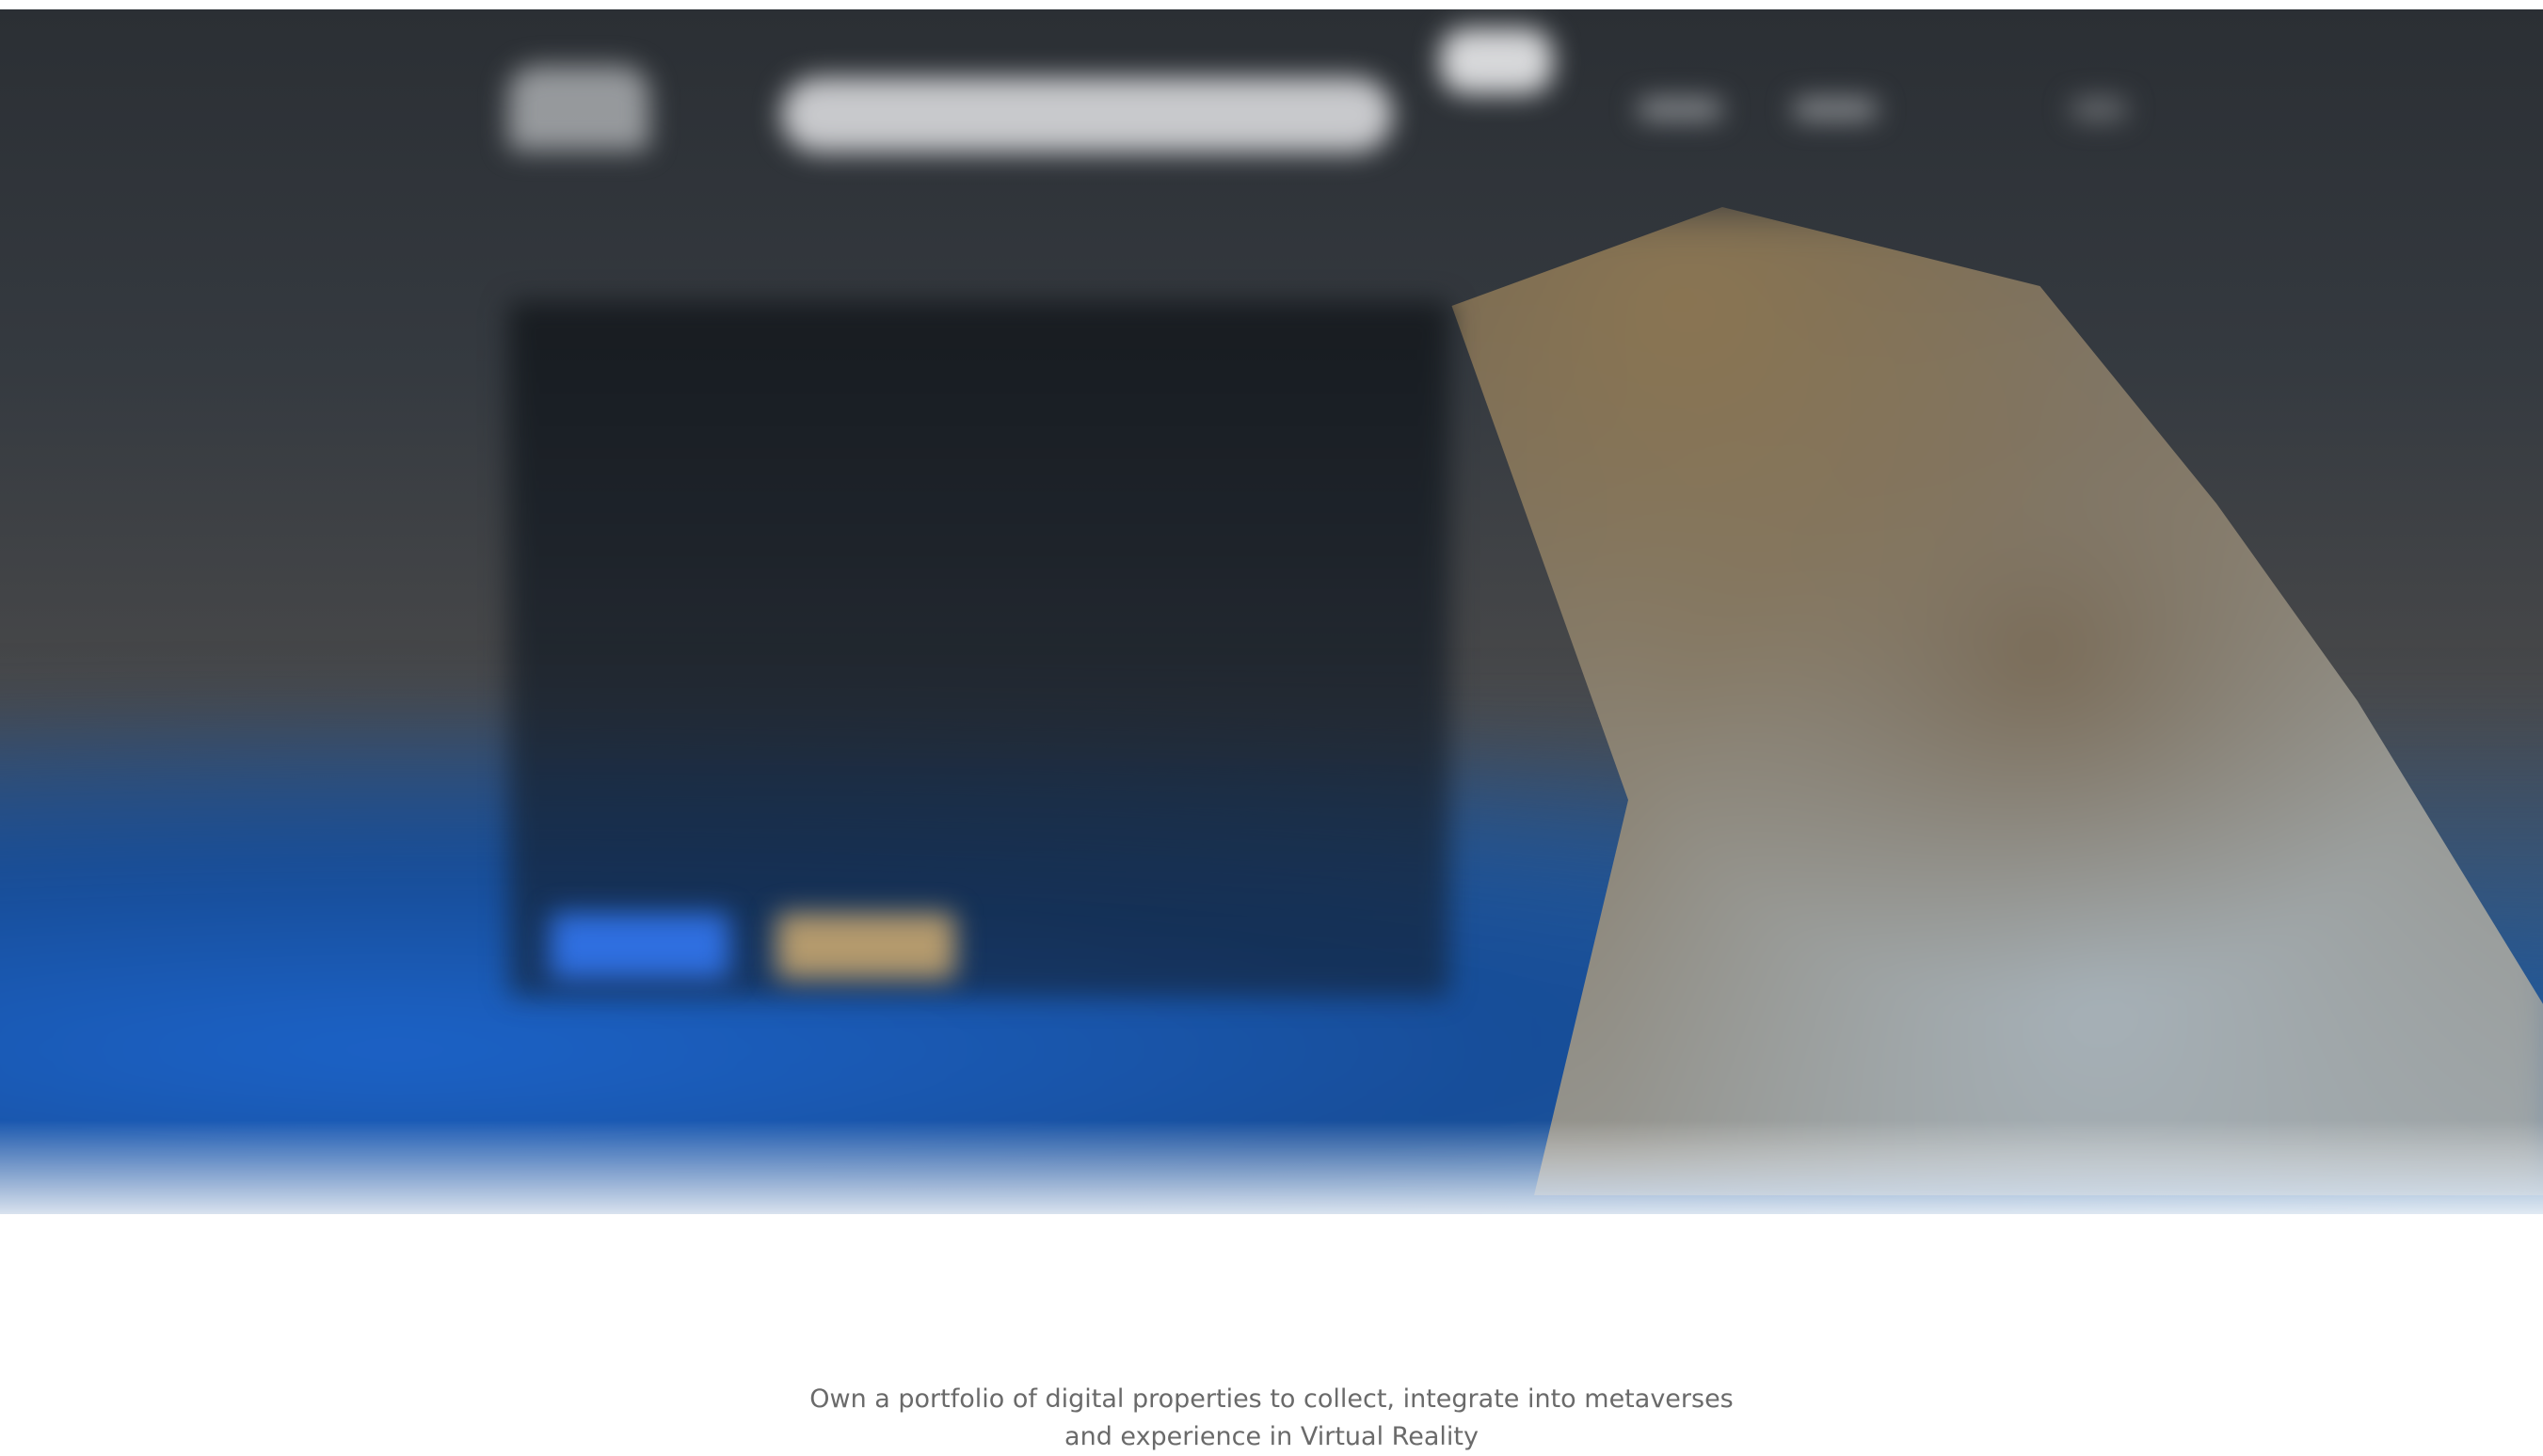 Image resolution: width=2543 pixels, height=1456 pixels. I want to click on top-strip, so click(1271, 4).